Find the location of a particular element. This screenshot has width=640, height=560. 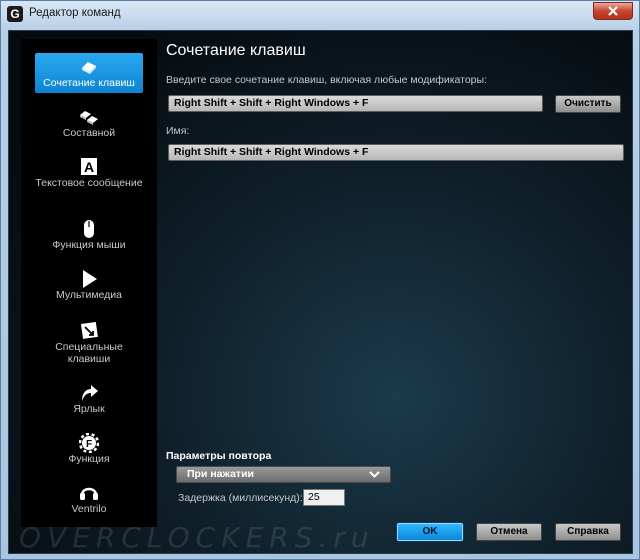

page-title: Сочетание клавиш is located at coordinates (236, 50).